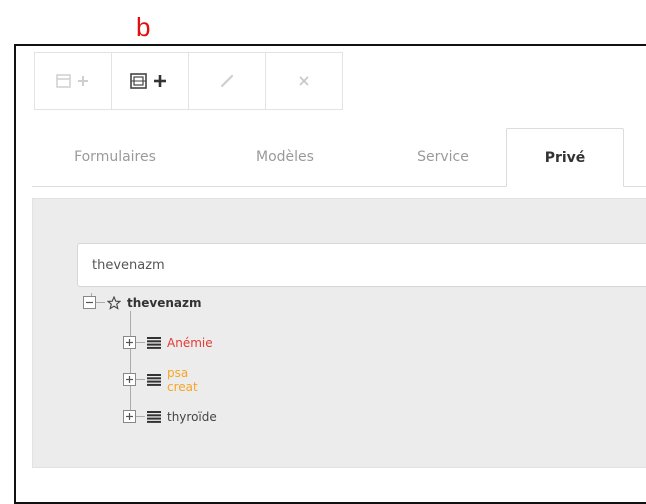 This screenshot has height=504, width=646. Describe the element at coordinates (361, 265) in the screenshot. I see `search-input` at that location.